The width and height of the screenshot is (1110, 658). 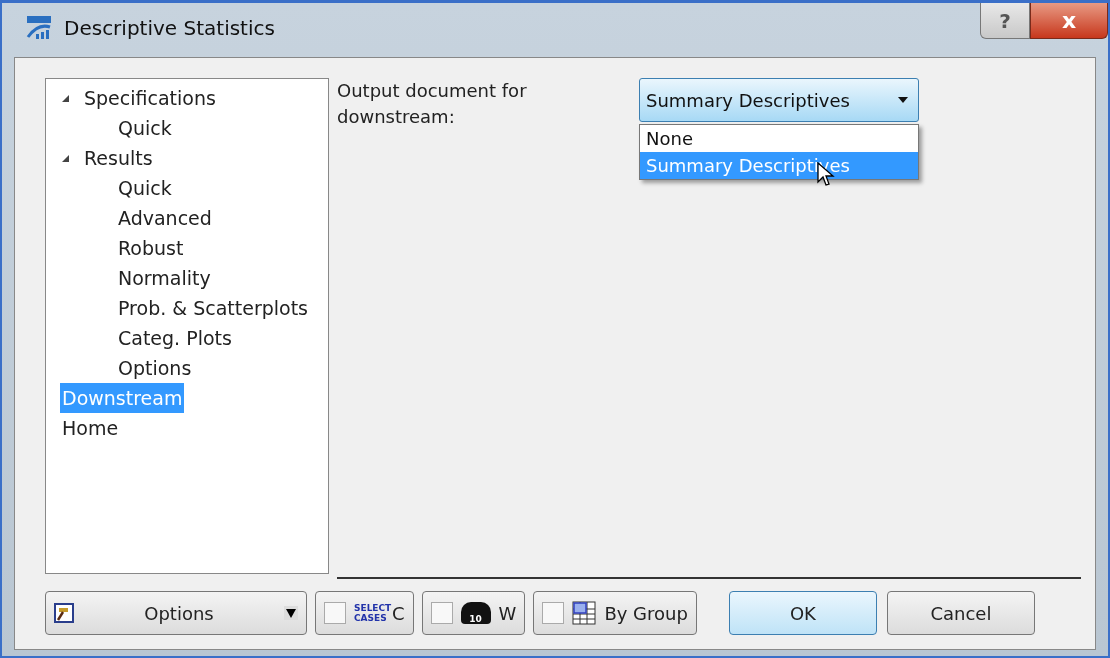 What do you see at coordinates (584, 613) in the screenshot?
I see `grid-icon` at bounding box center [584, 613].